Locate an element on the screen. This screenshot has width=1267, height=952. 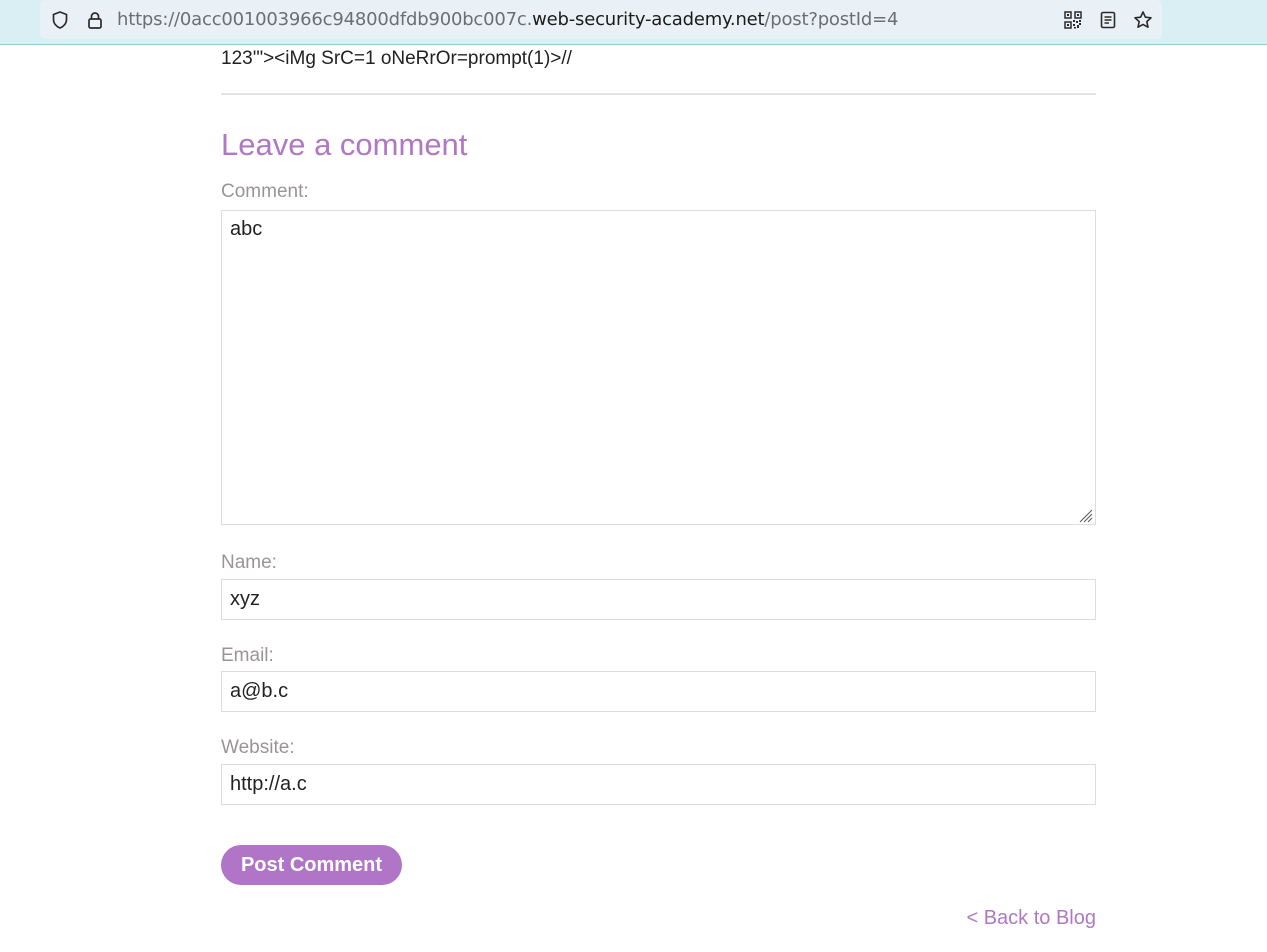
comment-label: Comment: is located at coordinates (265, 191).